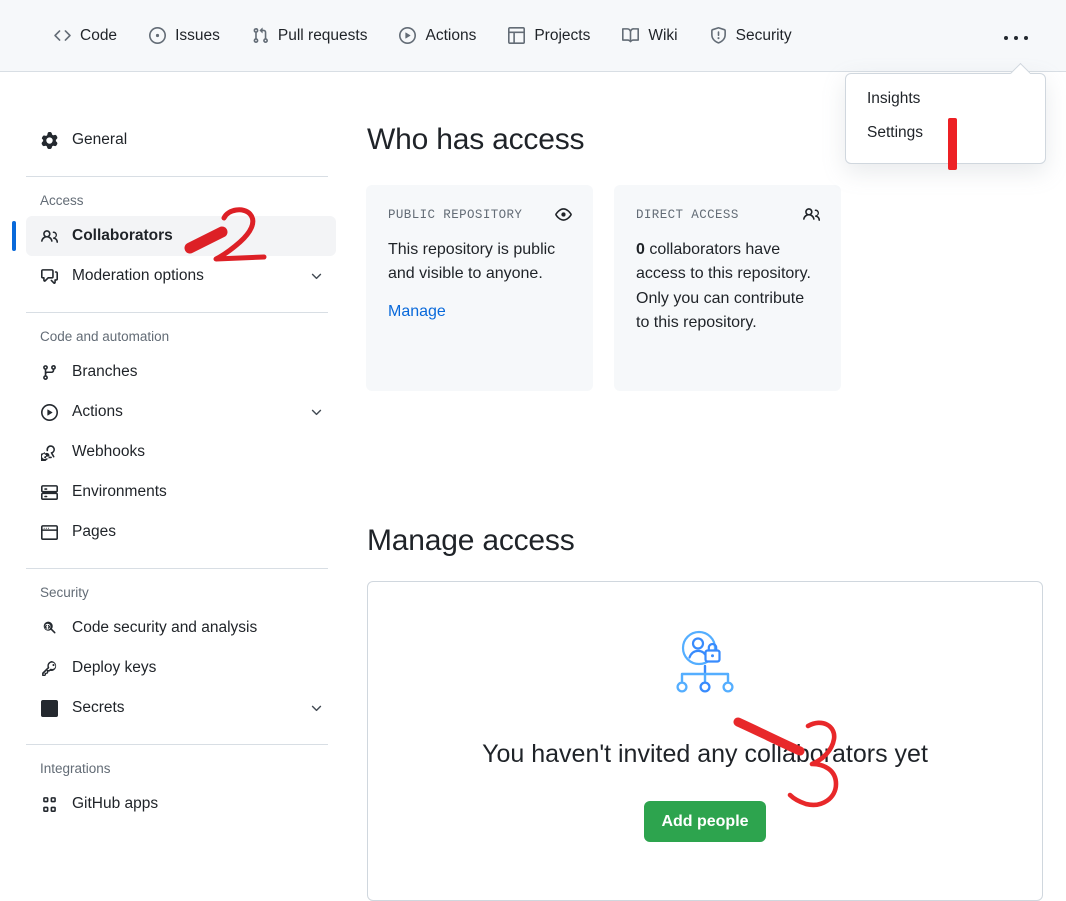  What do you see at coordinates (640, 249) in the screenshot?
I see `collaborator-count: 0` at bounding box center [640, 249].